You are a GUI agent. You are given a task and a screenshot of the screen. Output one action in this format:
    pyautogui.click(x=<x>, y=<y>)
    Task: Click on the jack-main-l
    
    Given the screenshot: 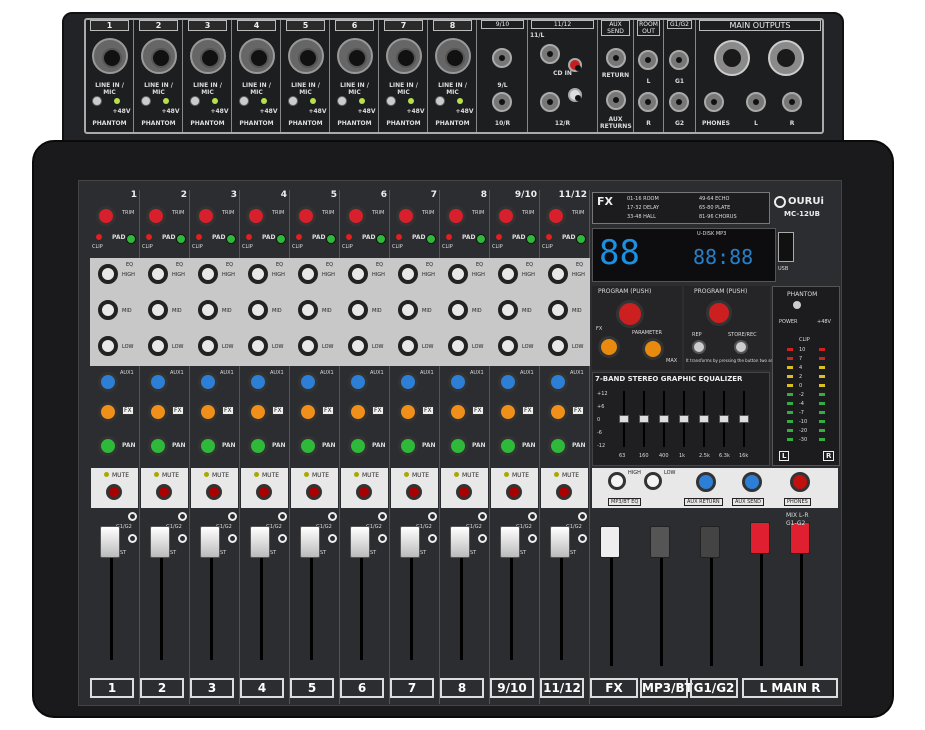 What is the action you would take?
    pyautogui.click(x=756, y=102)
    